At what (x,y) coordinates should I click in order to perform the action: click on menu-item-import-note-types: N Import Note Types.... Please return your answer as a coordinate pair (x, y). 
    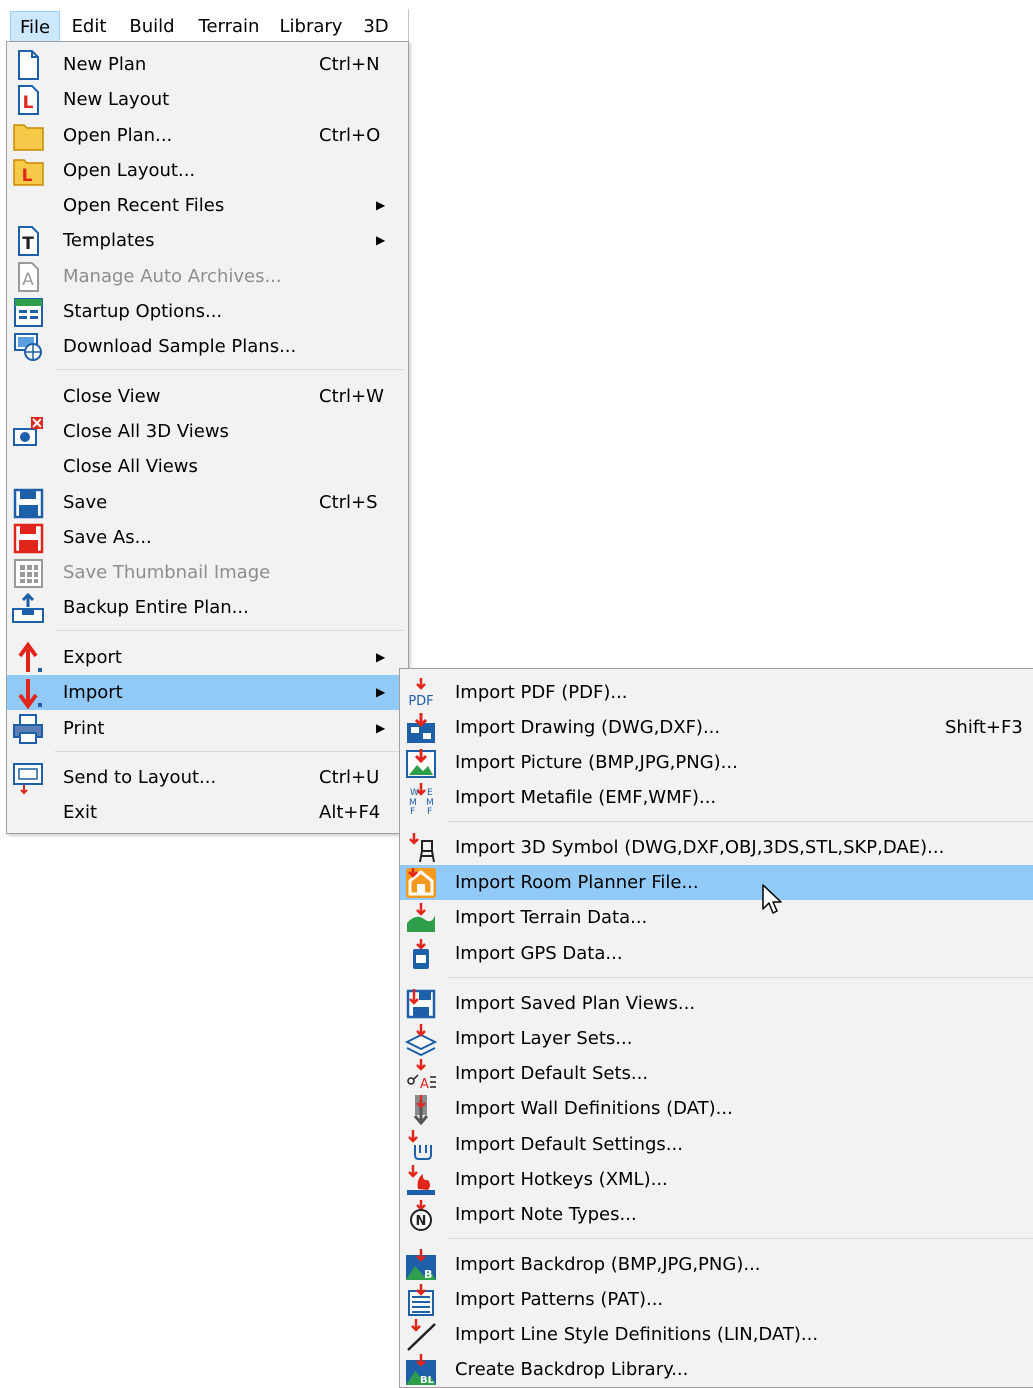
    Looking at the image, I should click on (716, 1214).